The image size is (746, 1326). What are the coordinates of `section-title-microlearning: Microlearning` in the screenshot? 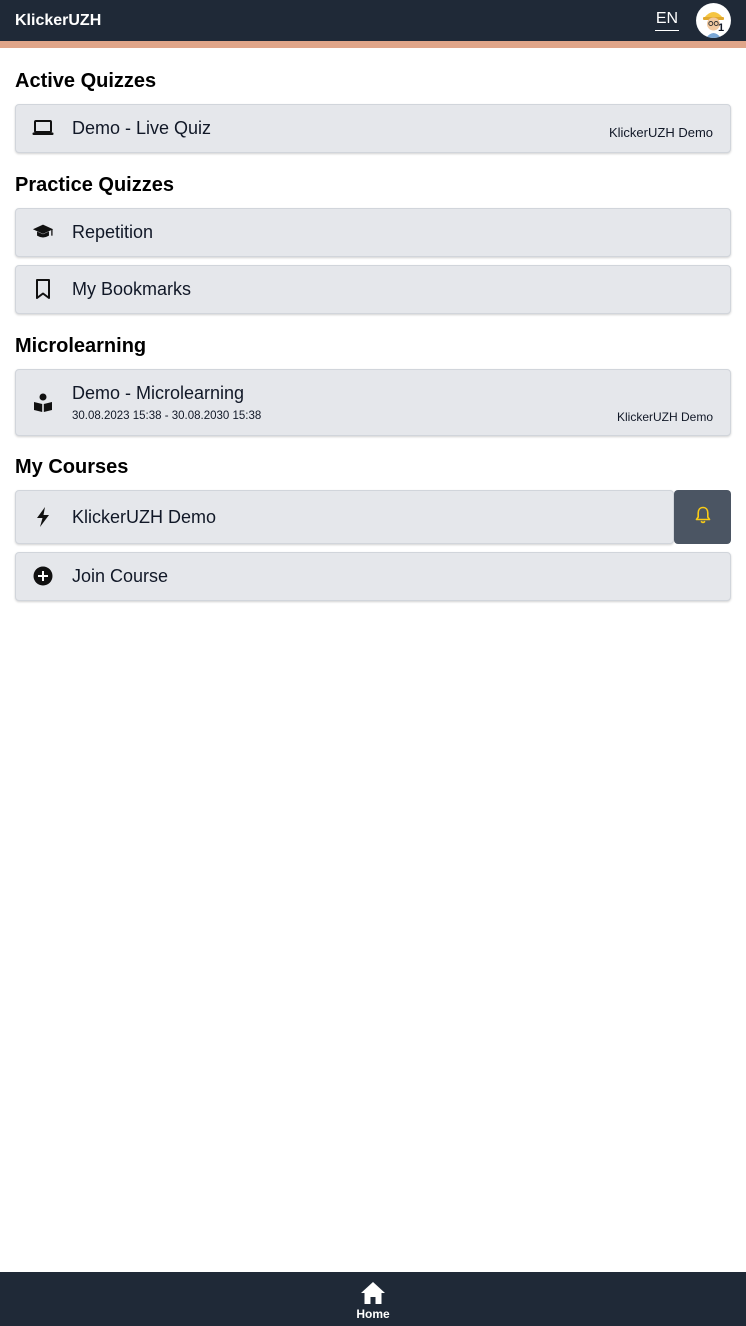 It's located at (81, 346).